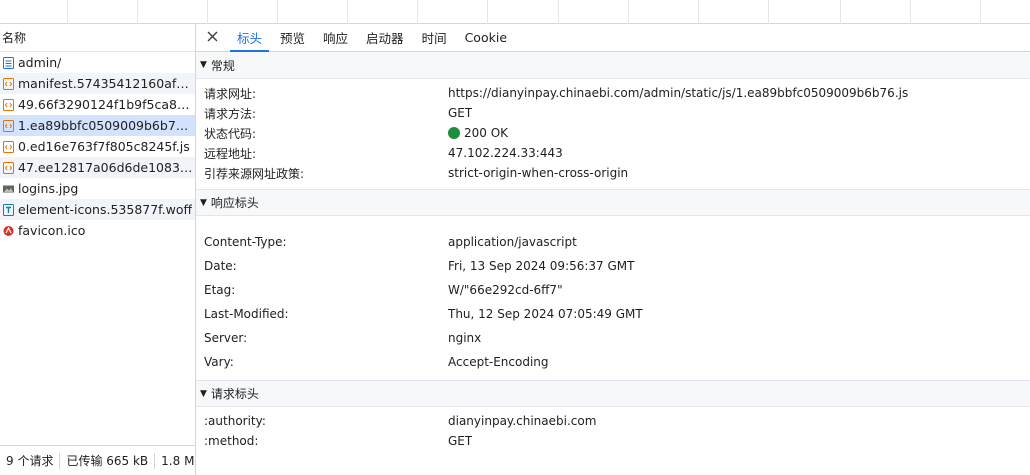 The image size is (1030, 475). What do you see at coordinates (234, 203) in the screenshot?
I see `section-title: 响应标头` at bounding box center [234, 203].